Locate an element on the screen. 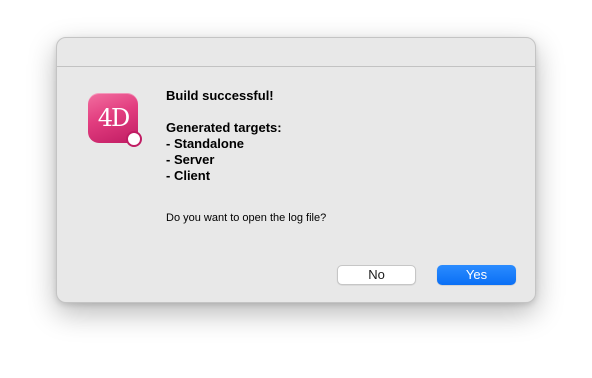  app-icon-glyph: 4D is located at coordinates (114, 118).